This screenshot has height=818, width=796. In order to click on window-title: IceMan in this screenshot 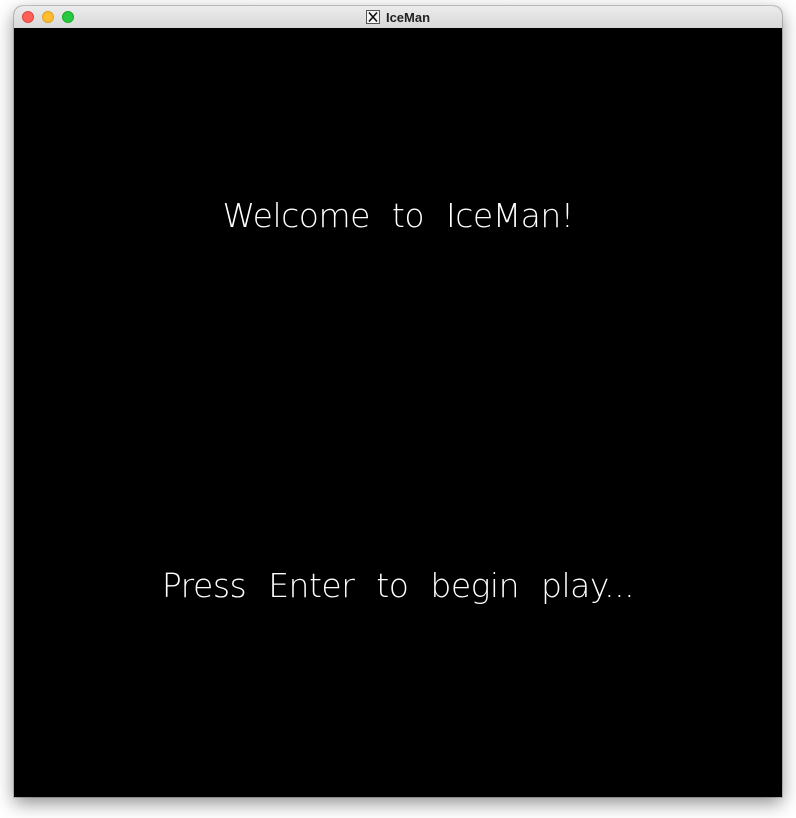, I will do `click(408, 17)`.